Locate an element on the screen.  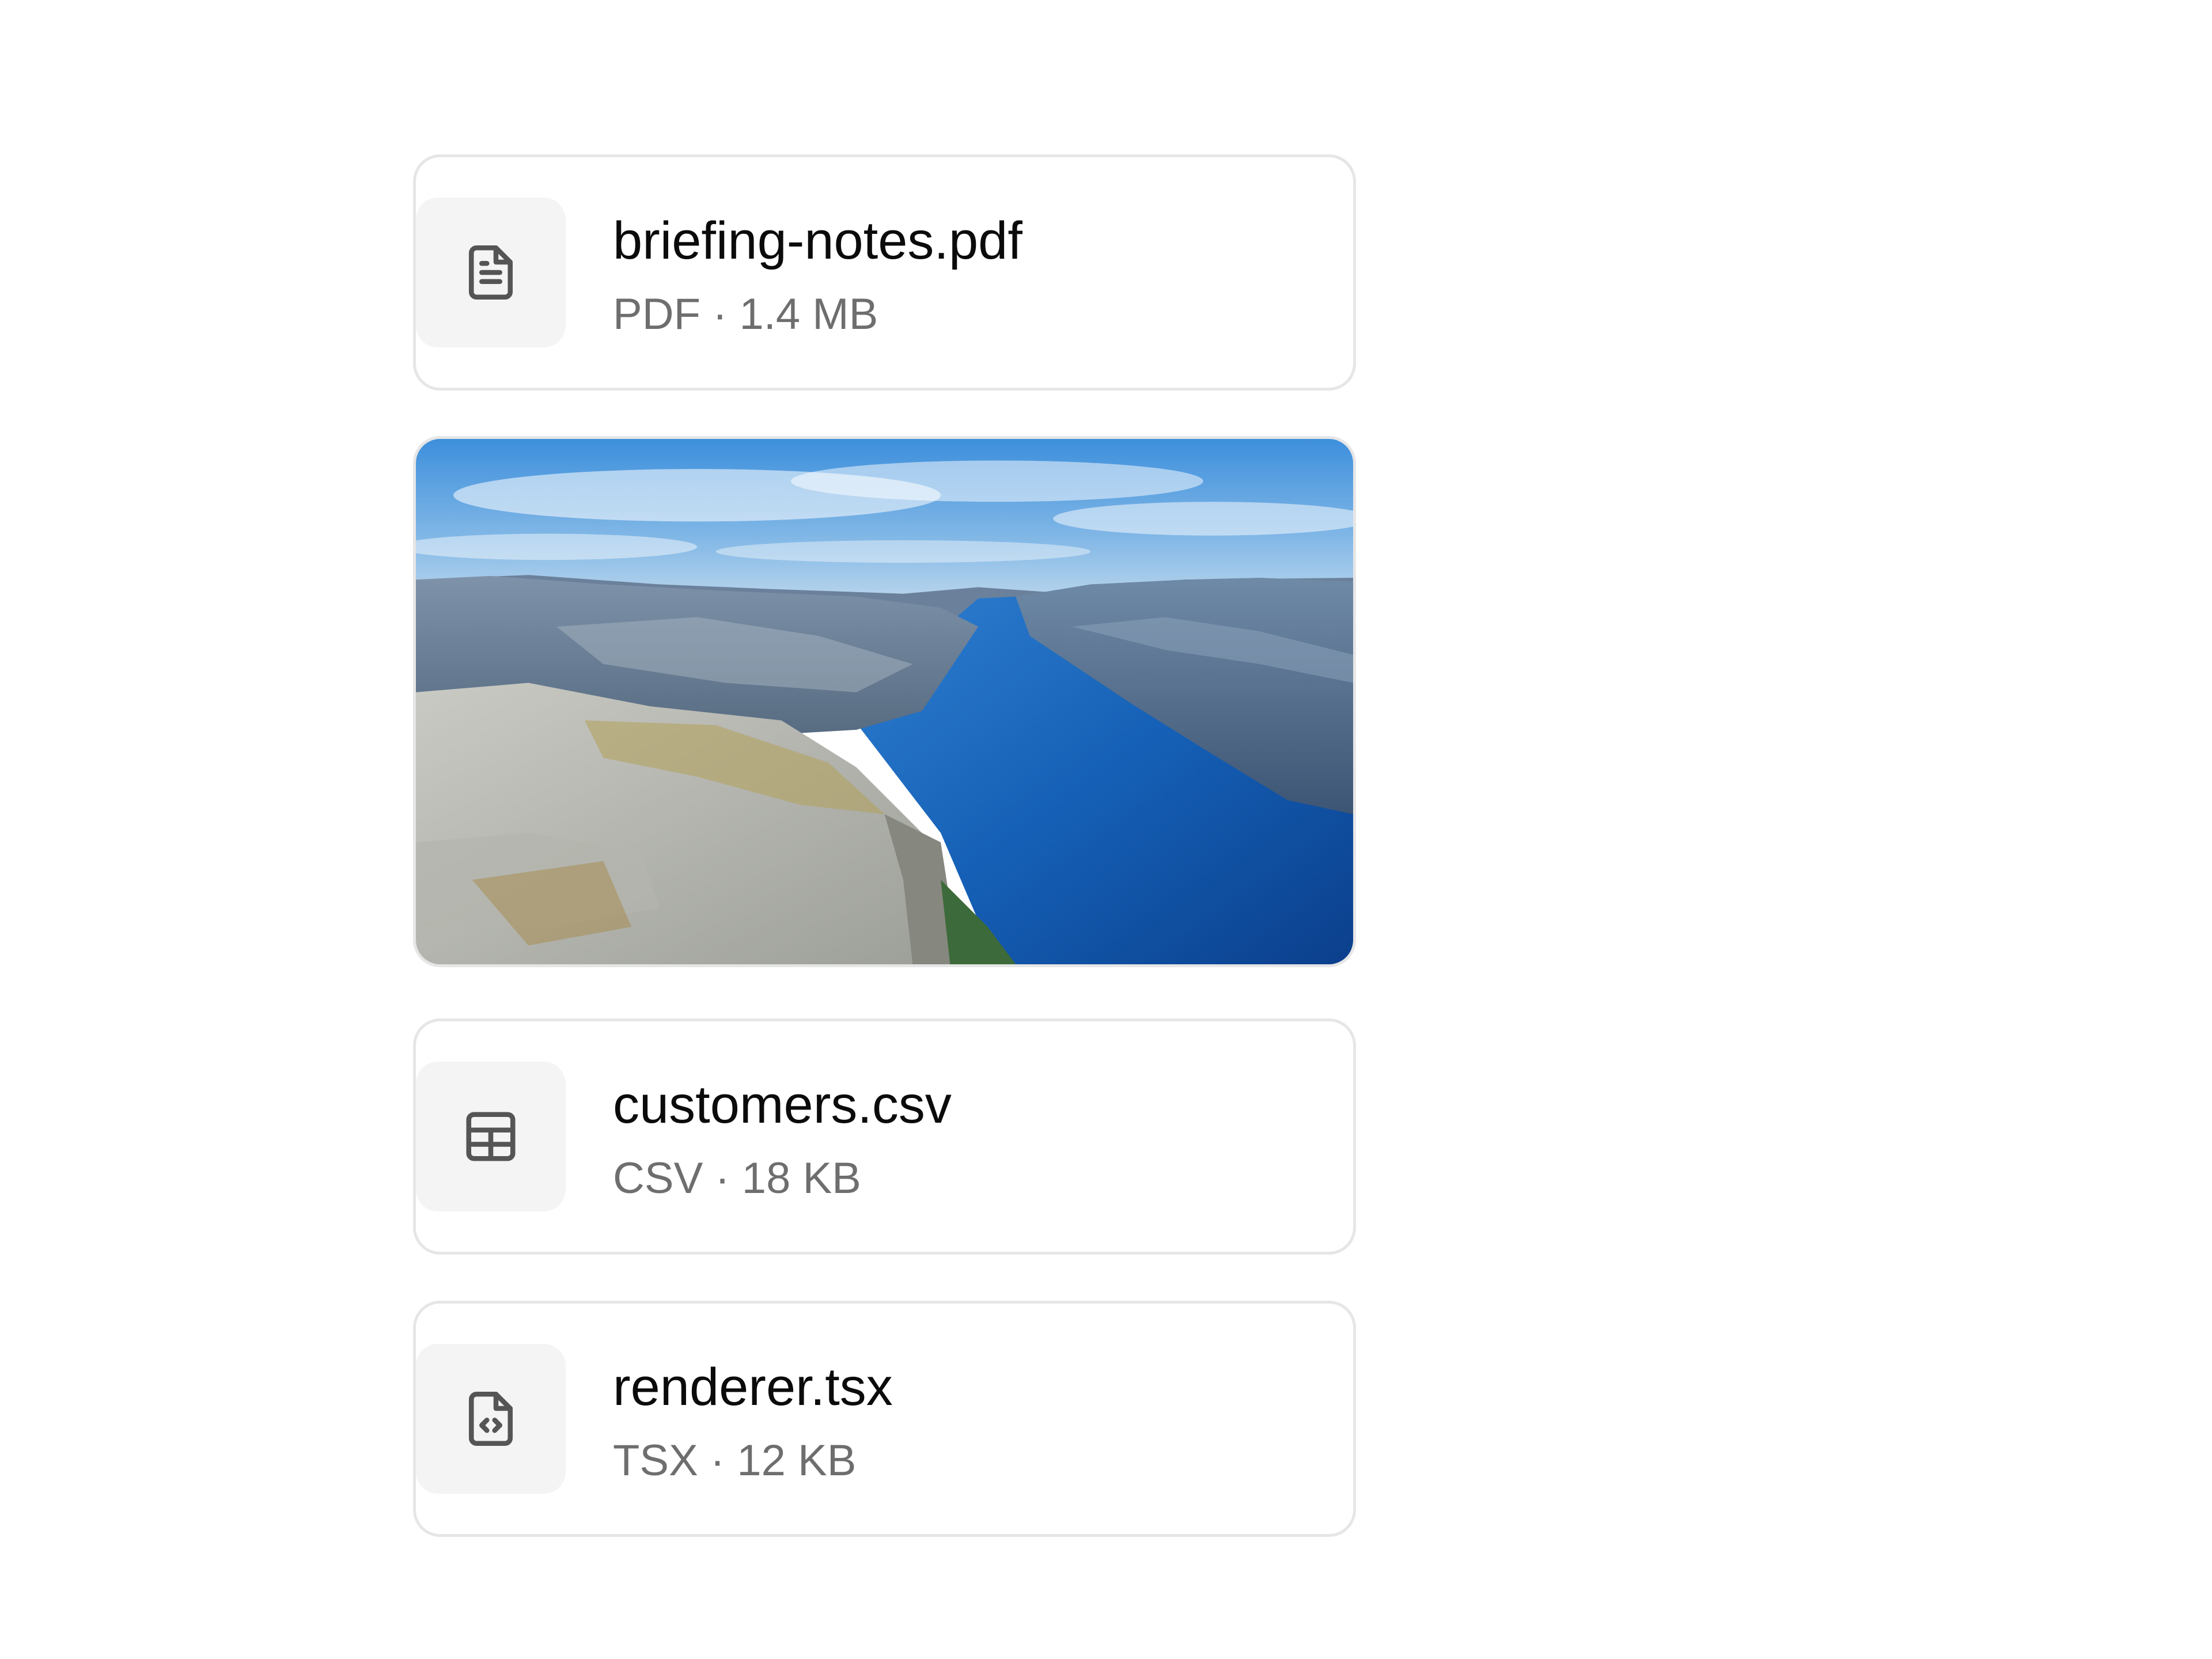
file-meta: CSV · 18 KB is located at coordinates (737, 1178).